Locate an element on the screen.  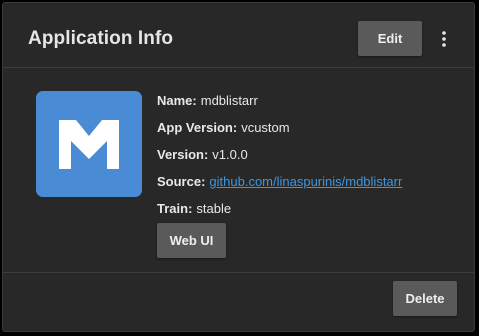
detail-label: Version: is located at coordinates (183, 154).